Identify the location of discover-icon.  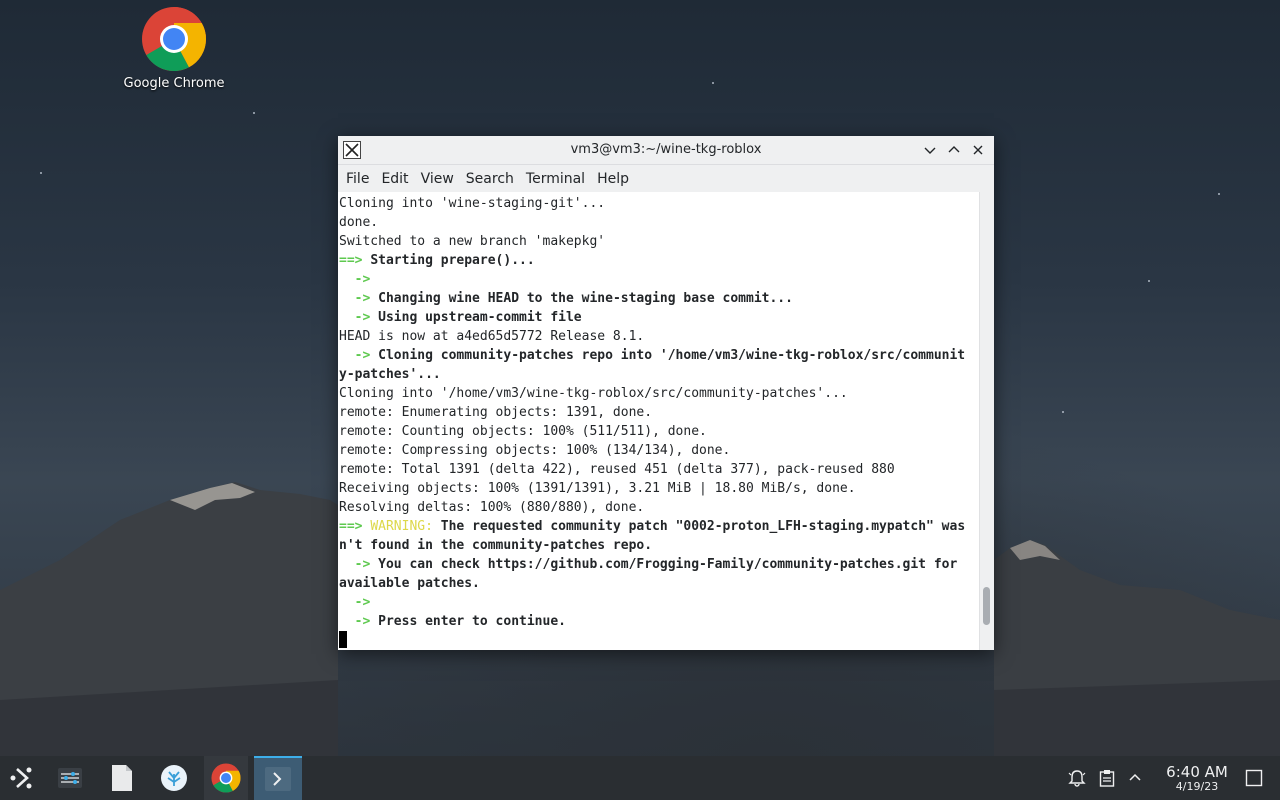
(174, 778).